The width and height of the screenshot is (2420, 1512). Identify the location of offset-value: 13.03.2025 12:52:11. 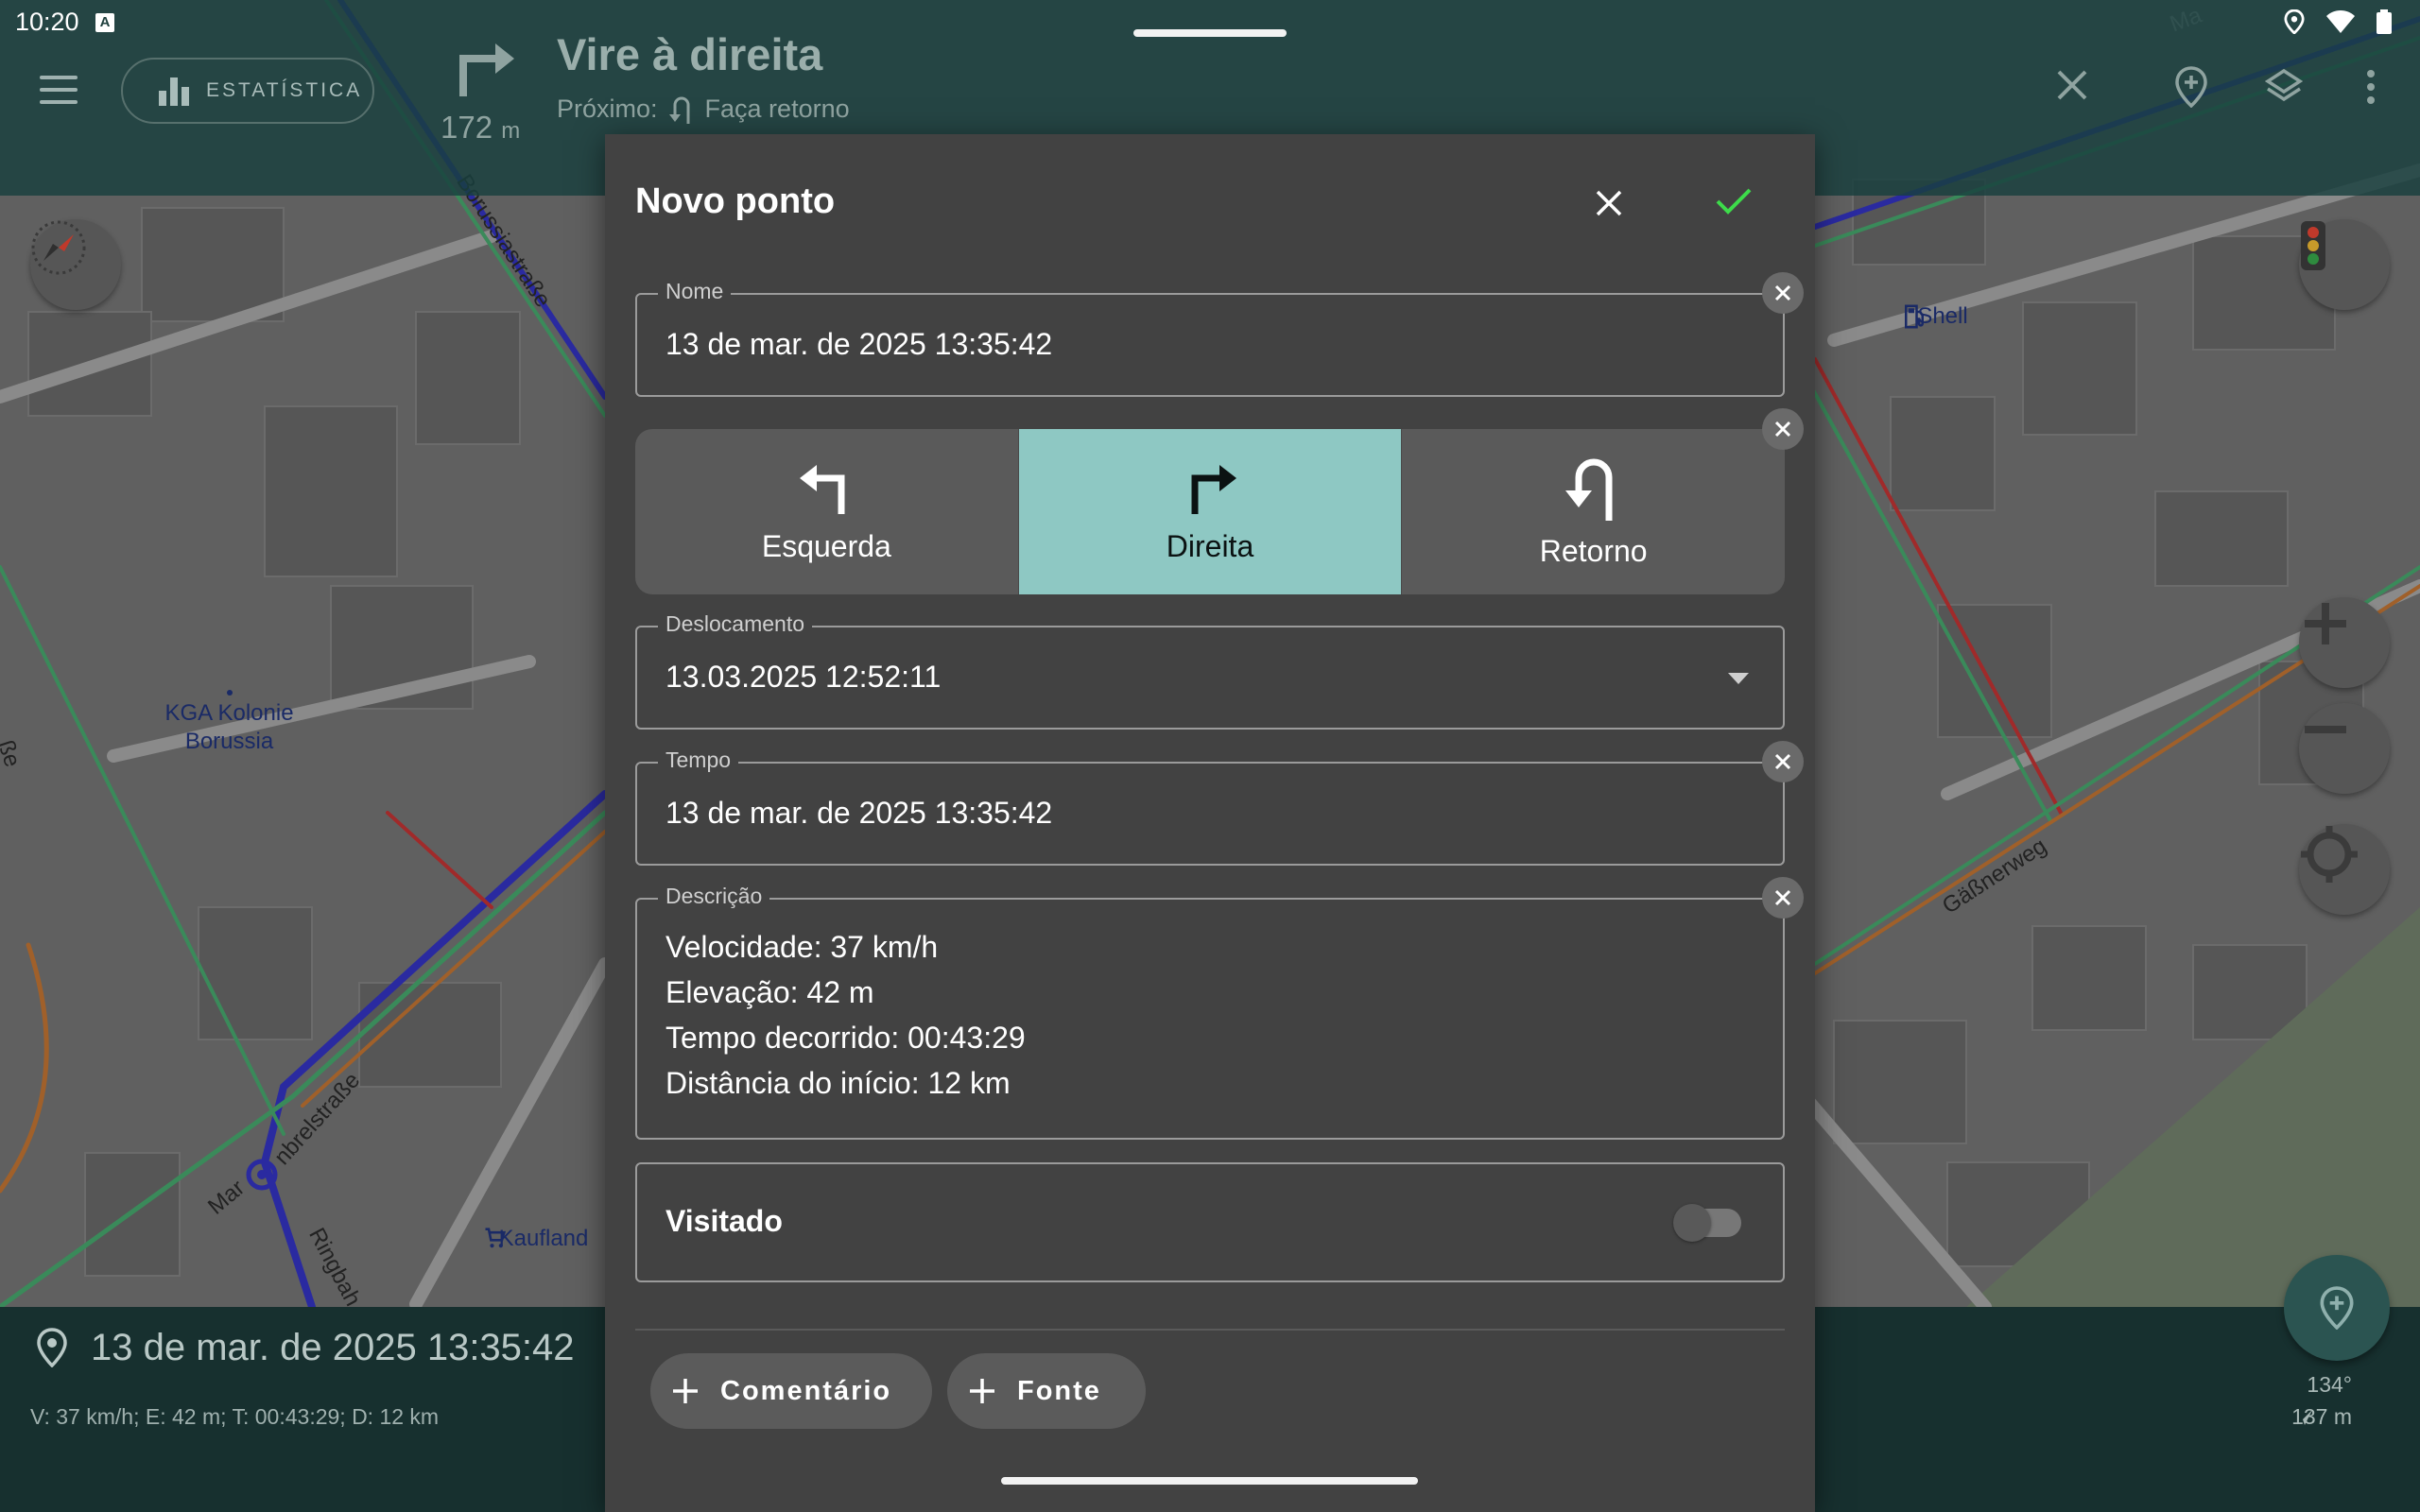
(804, 677).